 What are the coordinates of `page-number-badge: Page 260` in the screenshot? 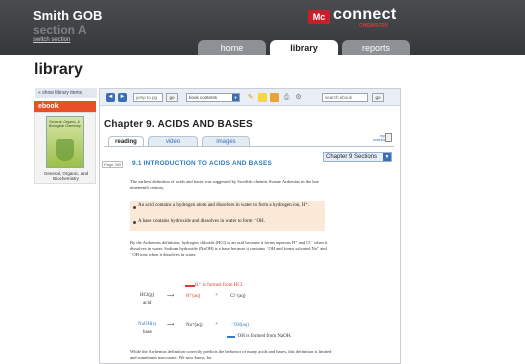 It's located at (113, 164).